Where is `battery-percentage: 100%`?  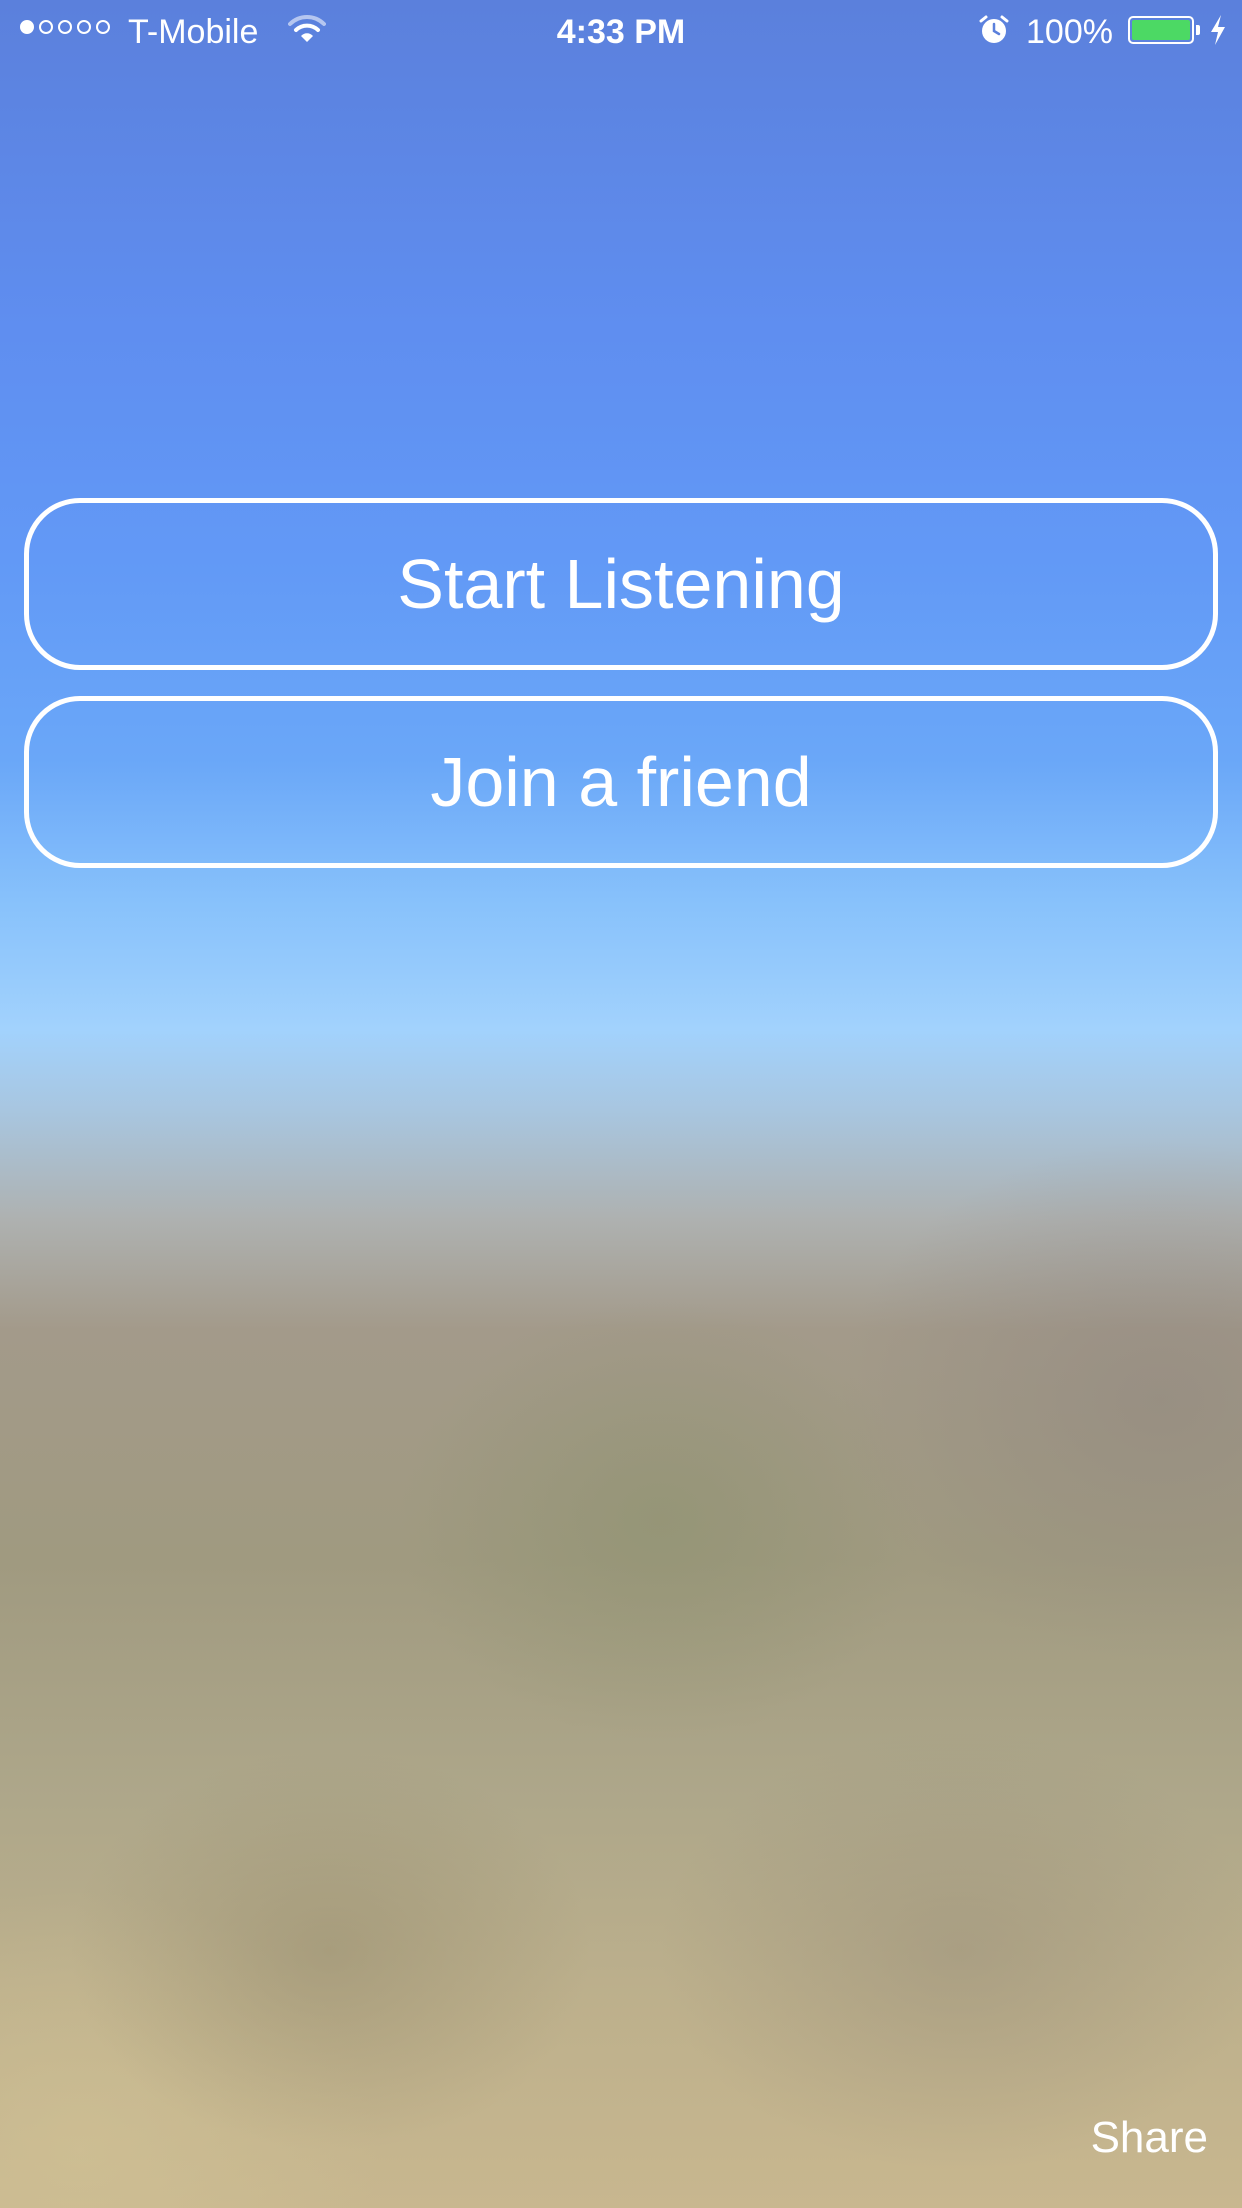 battery-percentage: 100% is located at coordinates (1069, 32).